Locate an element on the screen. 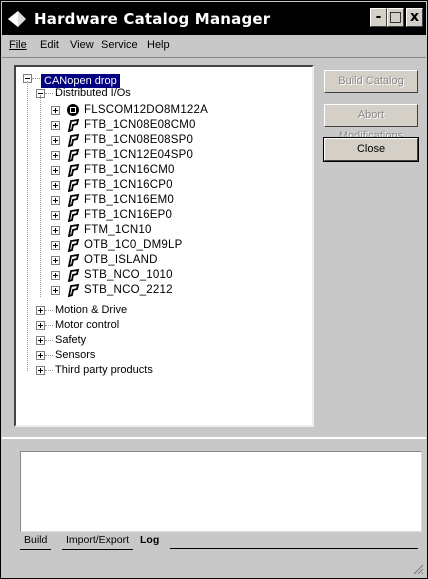  tree-label: Safety is located at coordinates (70, 340).